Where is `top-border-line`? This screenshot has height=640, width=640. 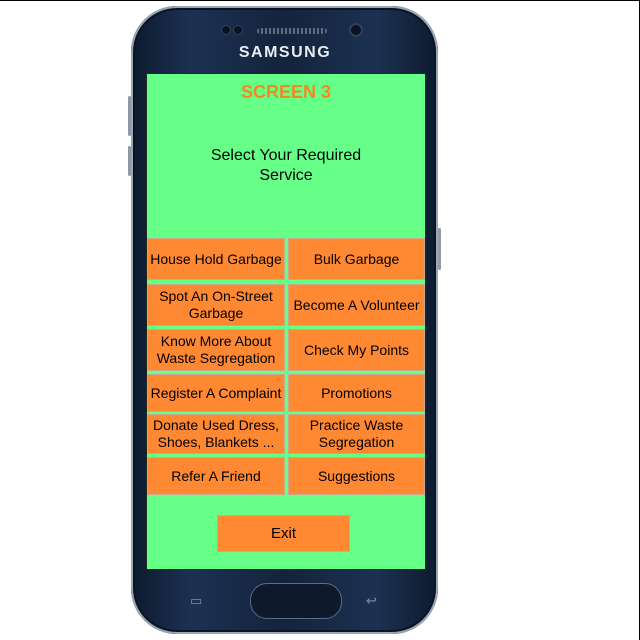 top-border-line is located at coordinates (320, 0).